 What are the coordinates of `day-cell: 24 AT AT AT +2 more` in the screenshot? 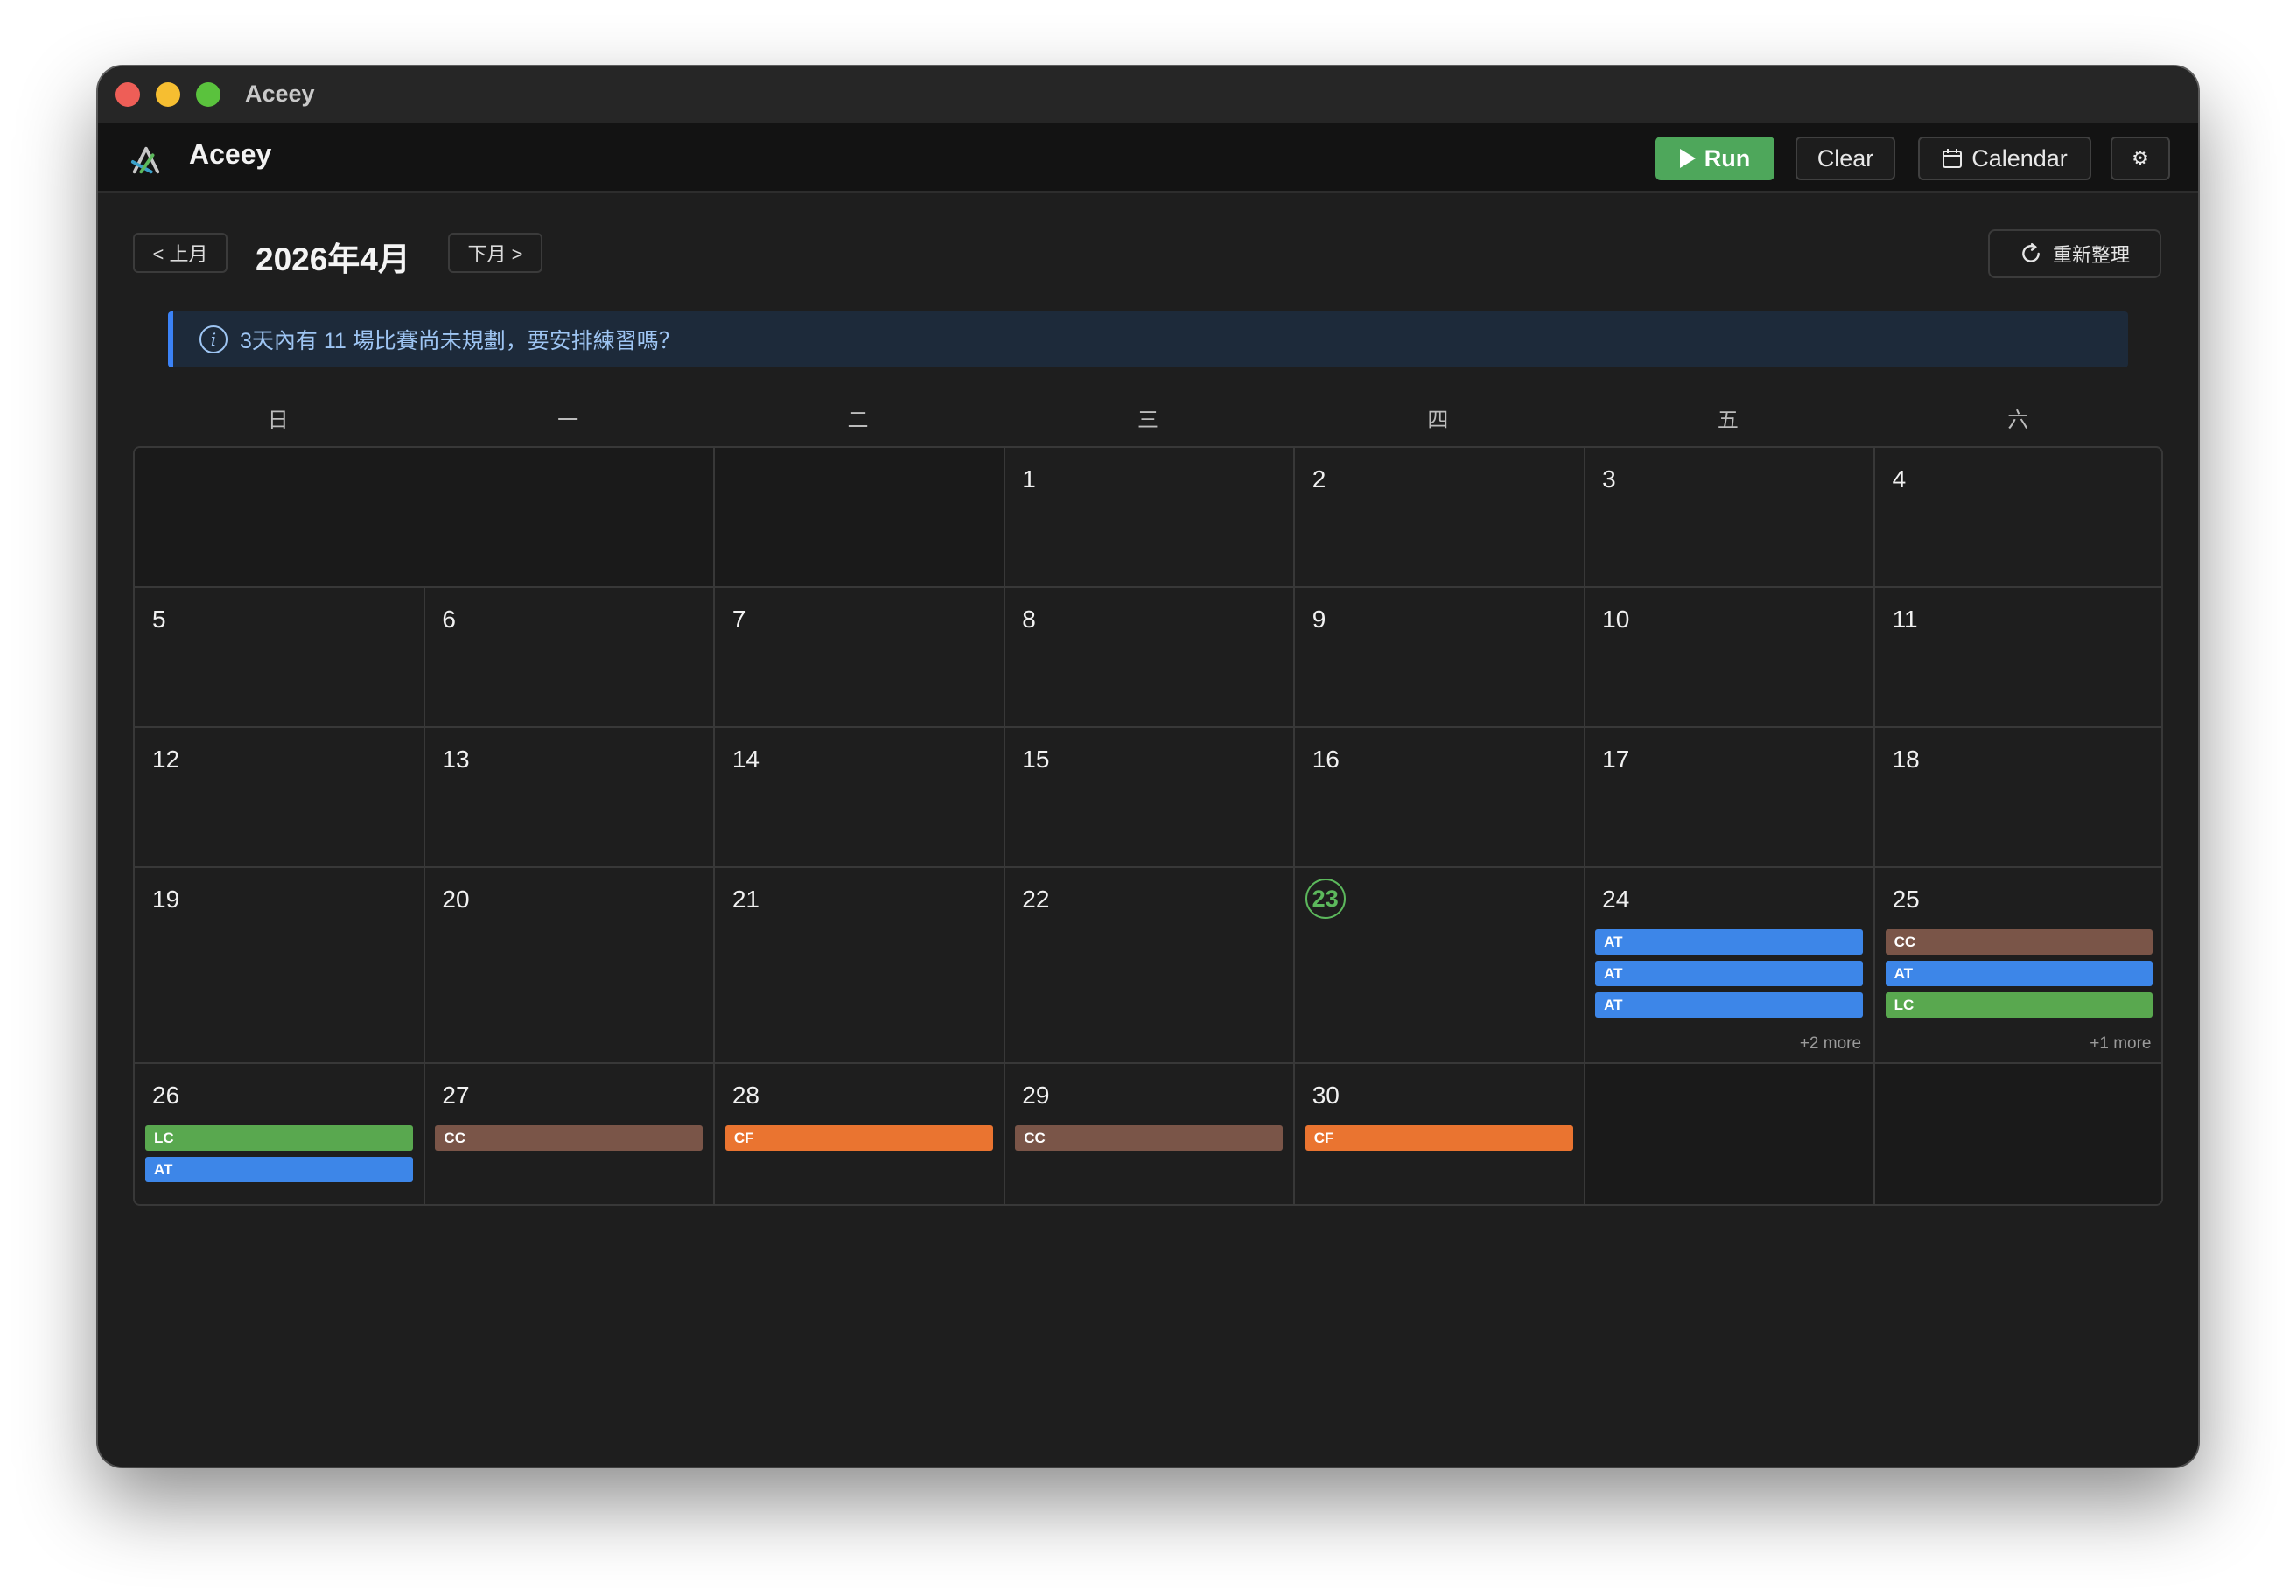 It's located at (1730, 966).